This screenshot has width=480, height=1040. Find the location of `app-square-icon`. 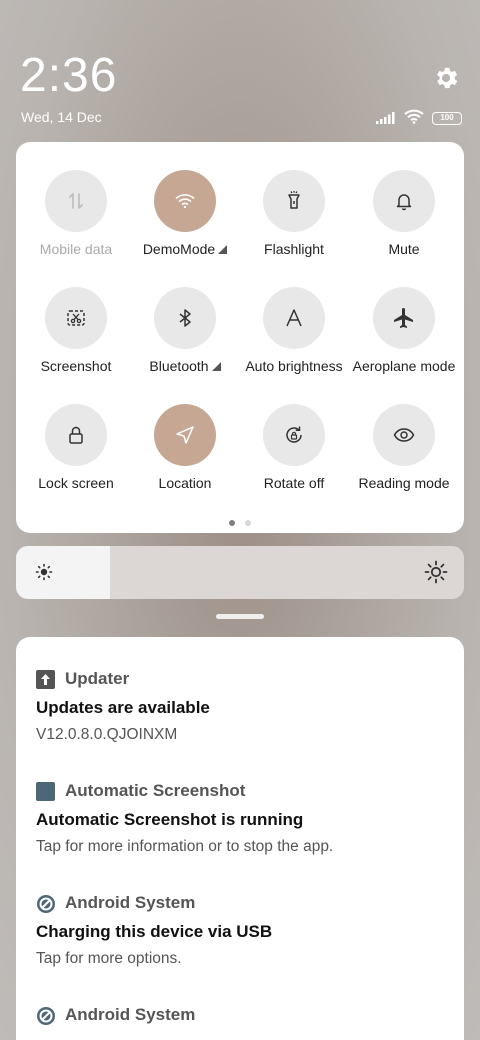

app-square-icon is located at coordinates (45, 791).